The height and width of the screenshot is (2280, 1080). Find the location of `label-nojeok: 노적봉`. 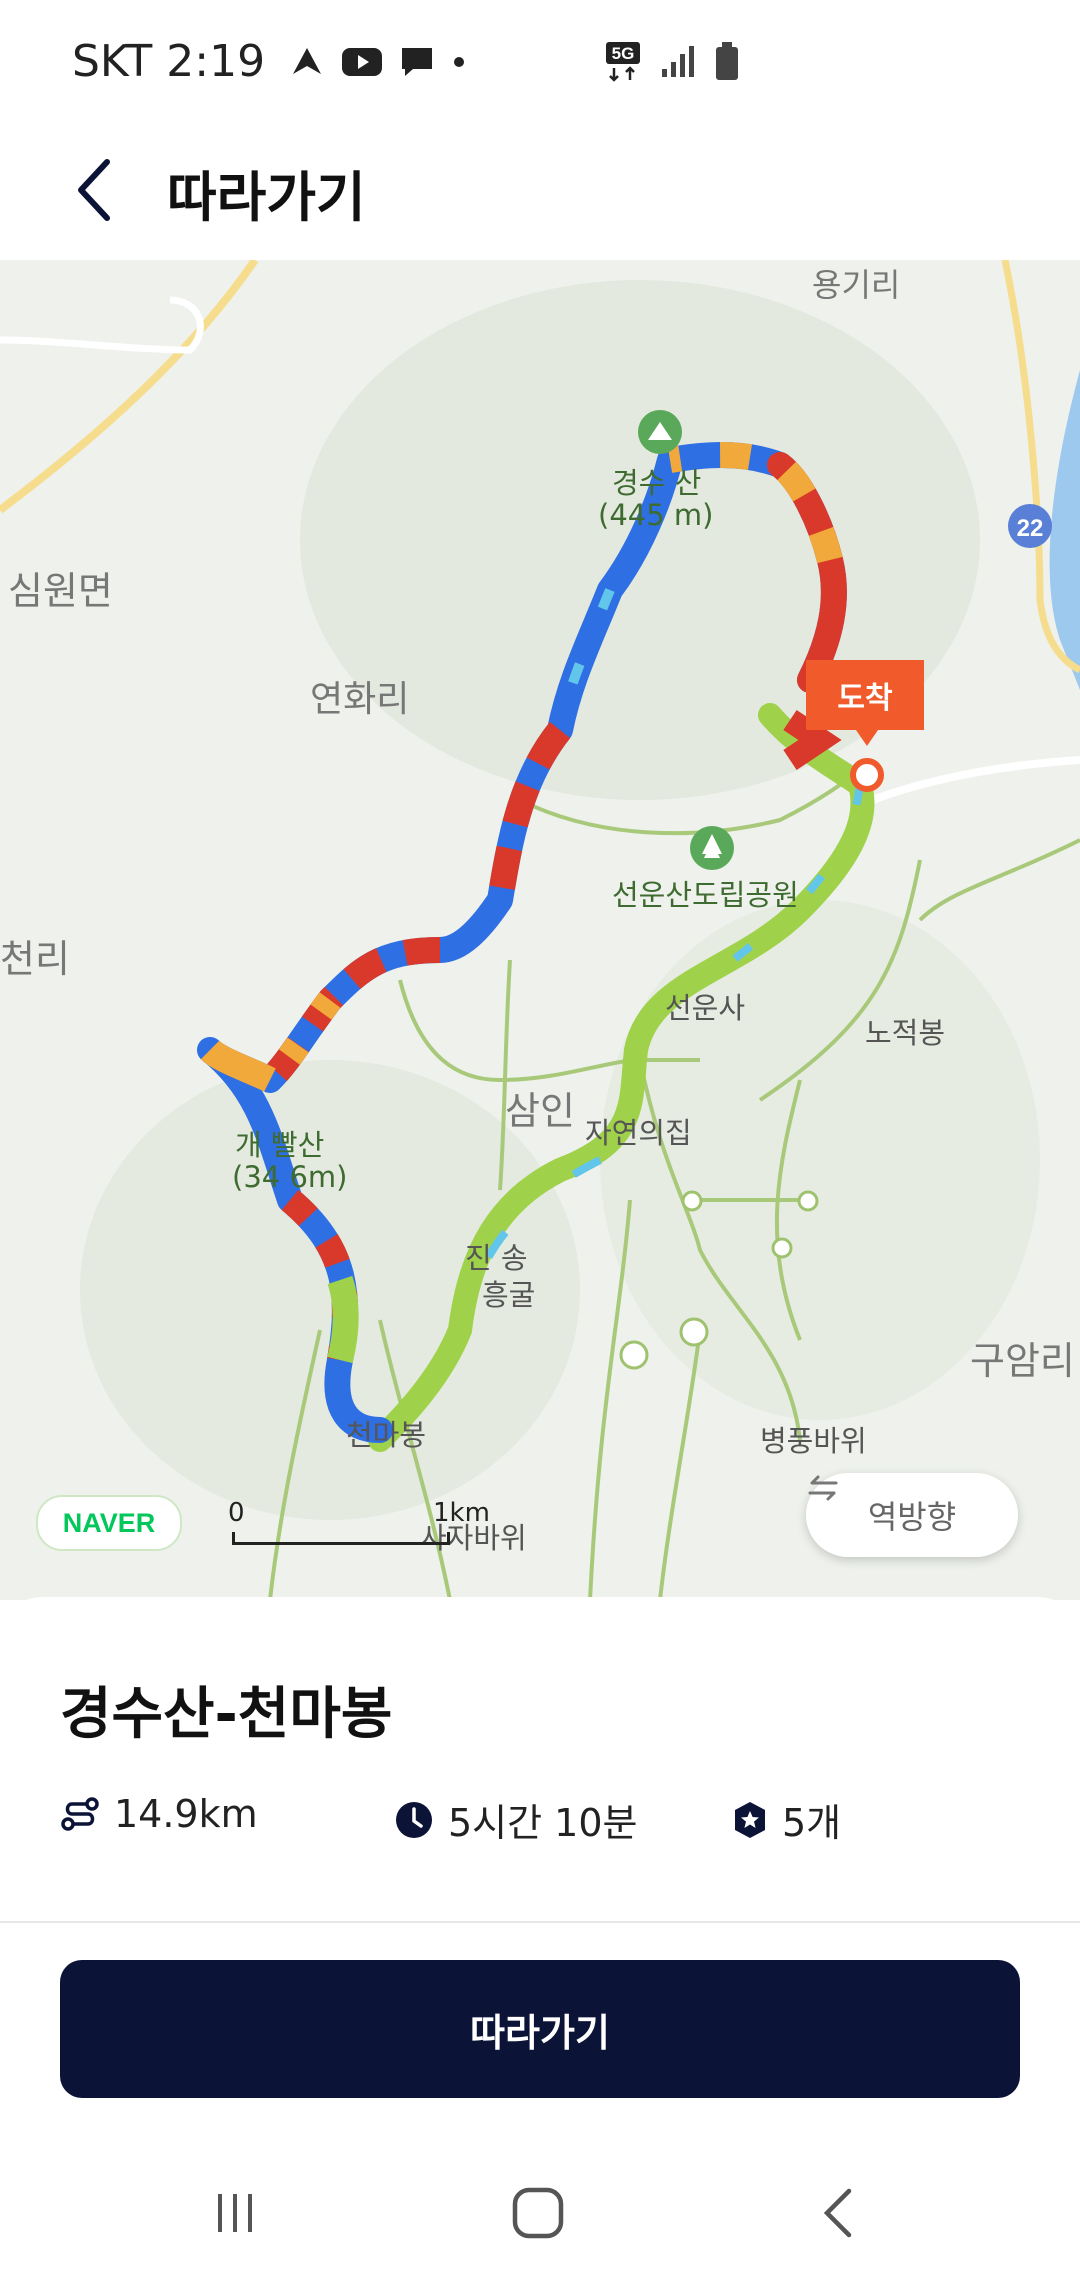

label-nojeok: 노적봉 is located at coordinates (905, 1033).